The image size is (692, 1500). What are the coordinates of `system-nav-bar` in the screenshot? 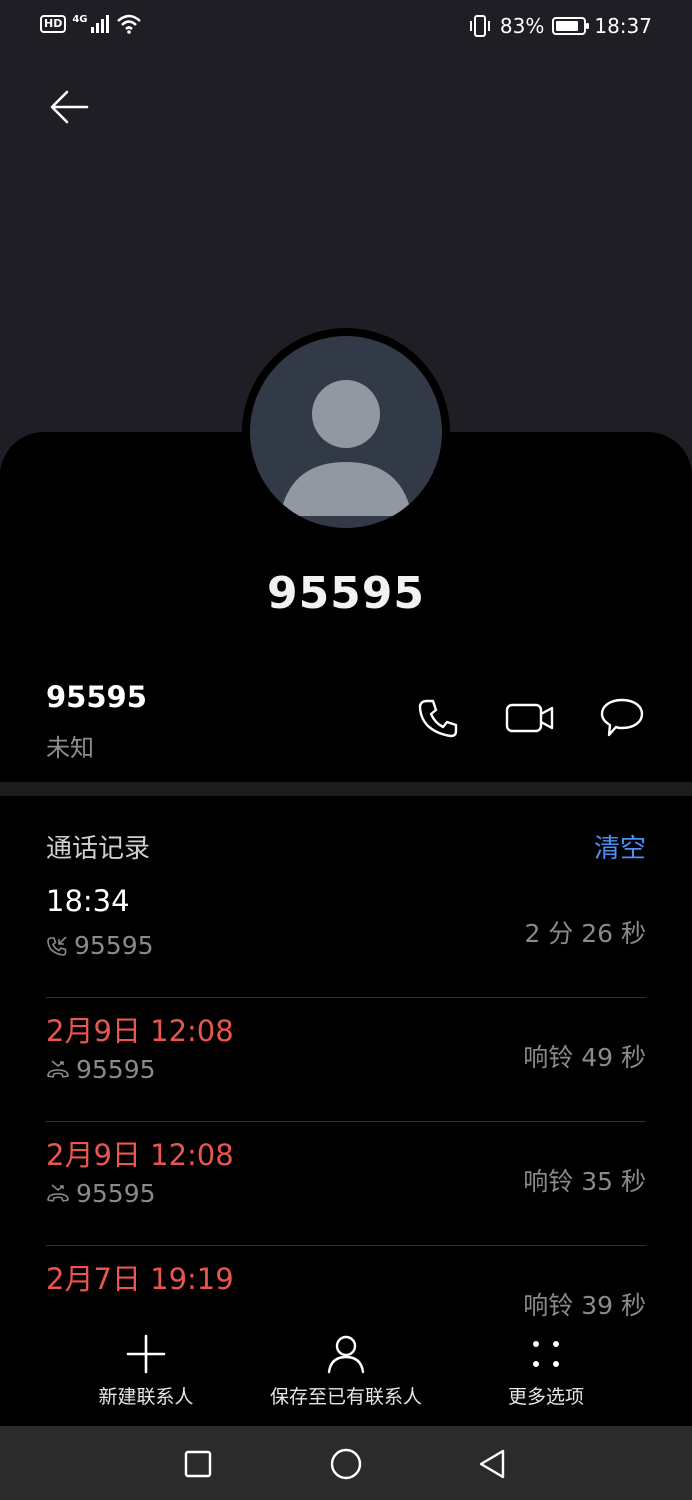 It's located at (346, 1463).